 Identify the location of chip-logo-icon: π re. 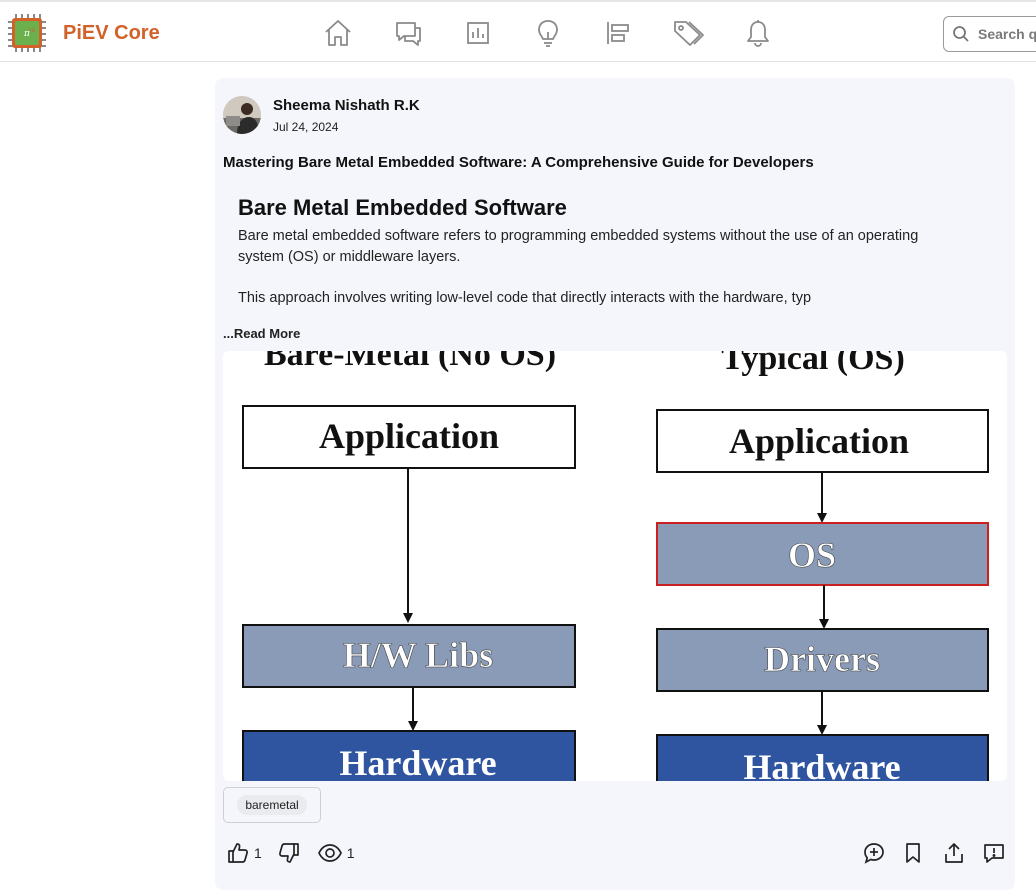
(27, 33).